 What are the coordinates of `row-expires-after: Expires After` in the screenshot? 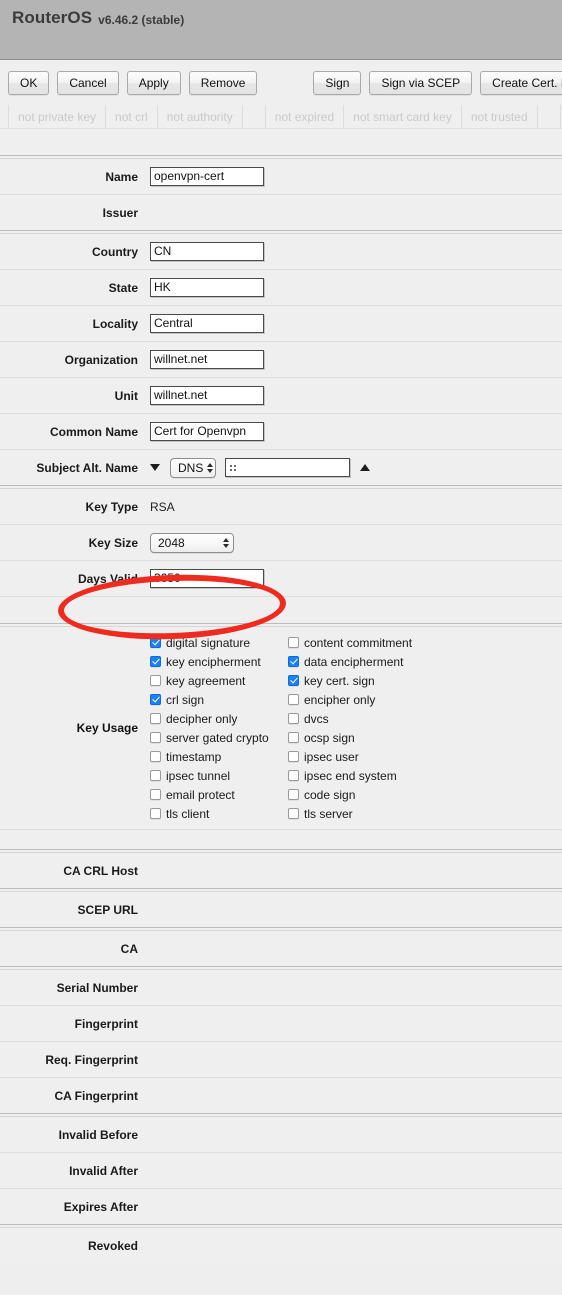 It's located at (281, 1206).